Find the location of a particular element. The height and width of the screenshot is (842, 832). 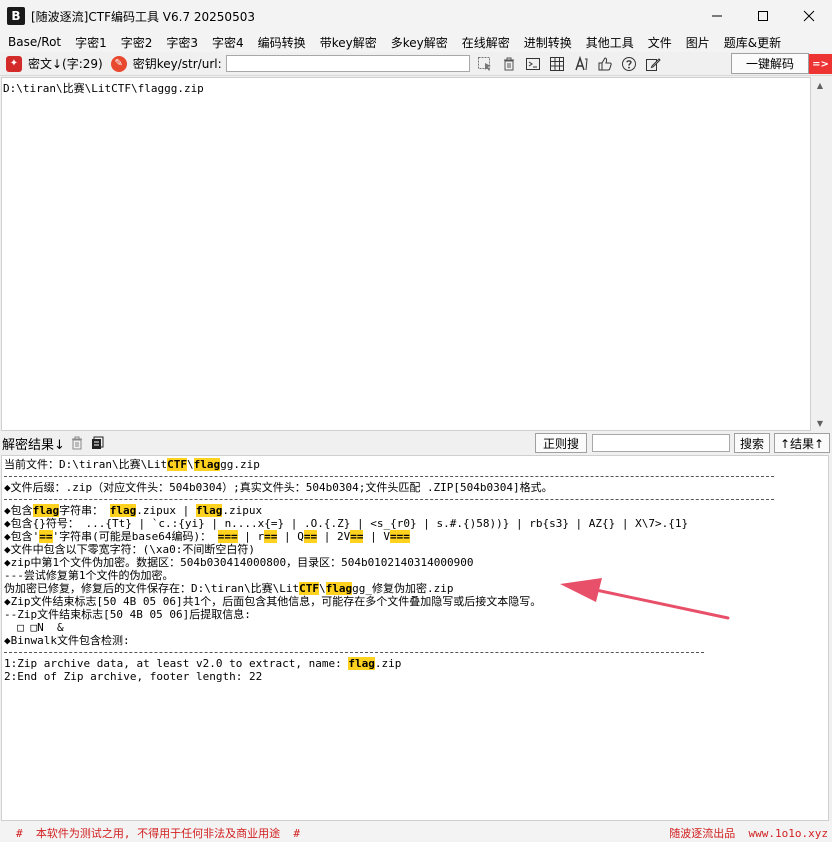

copy-result-button is located at coordinates (97, 443).